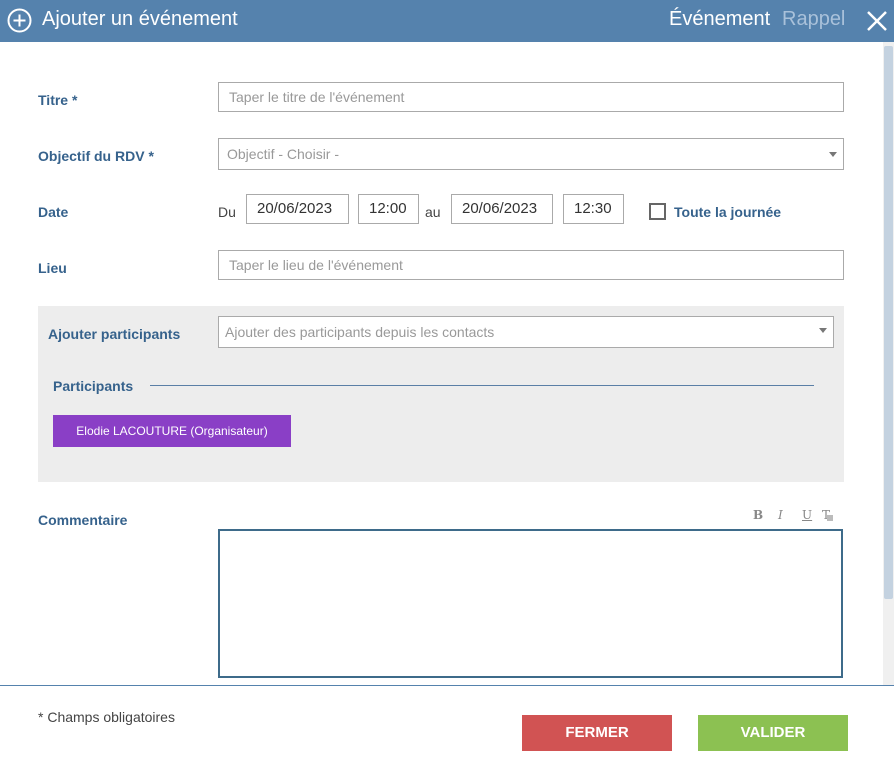 Image resolution: width=894 pixels, height=775 pixels. I want to click on date-from-input: 20/06/2023, so click(297, 209).